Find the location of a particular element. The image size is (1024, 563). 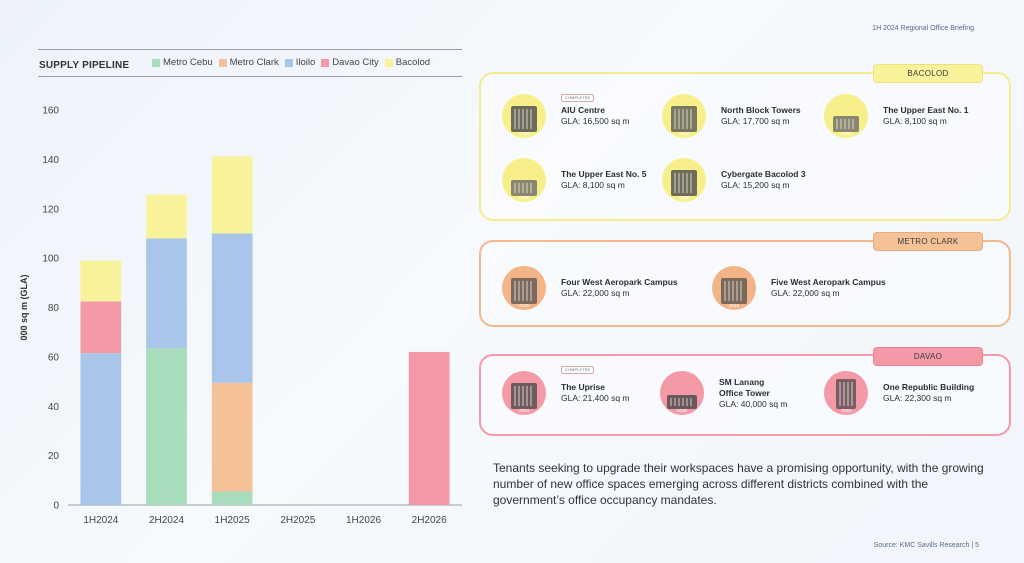

x-tick-label: 1H2025 is located at coordinates (232, 520).